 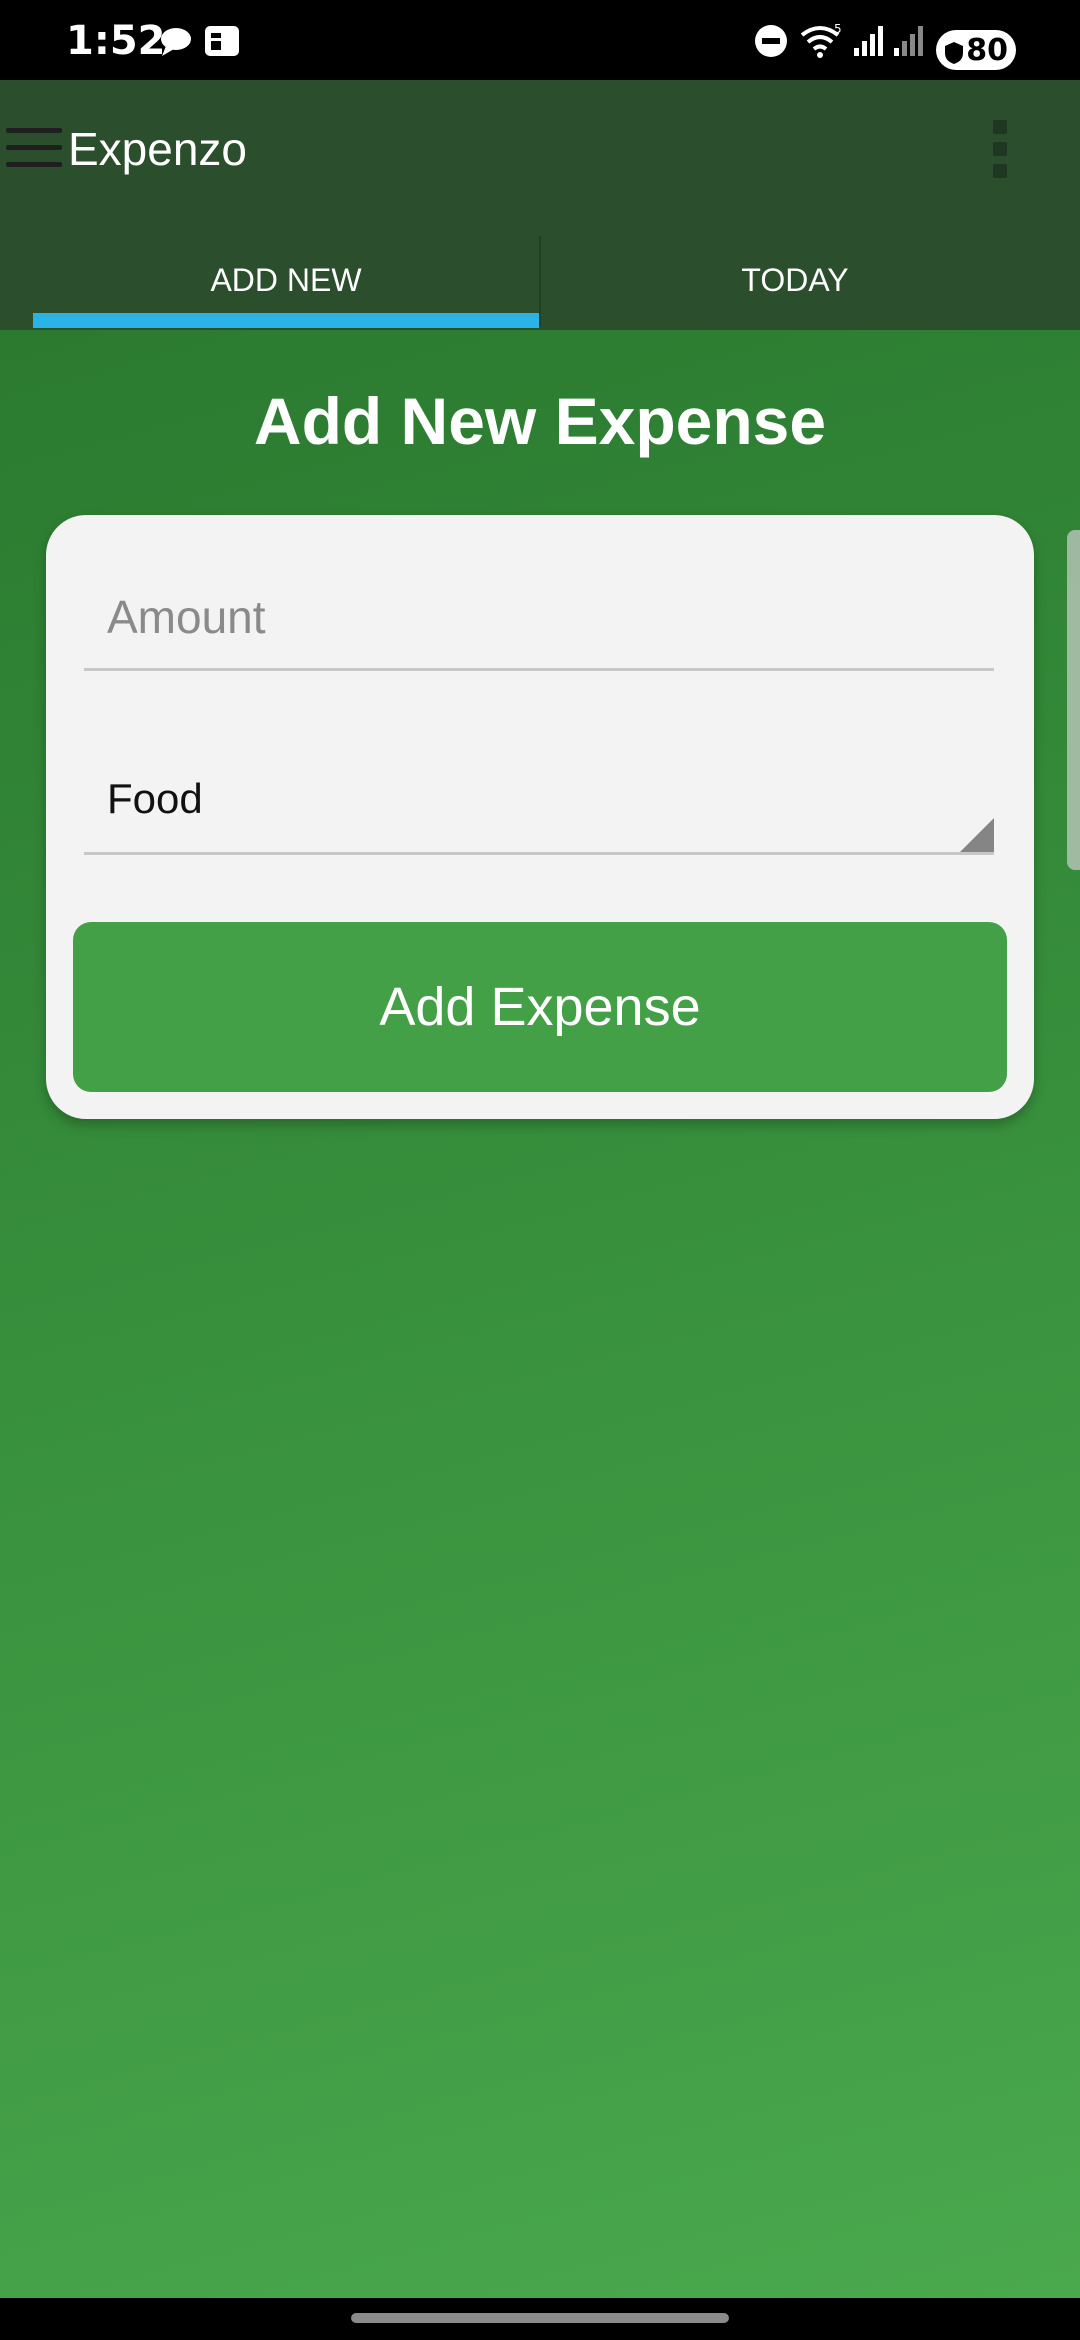 What do you see at coordinates (116, 41) in the screenshot?
I see `status-time: 1:52` at bounding box center [116, 41].